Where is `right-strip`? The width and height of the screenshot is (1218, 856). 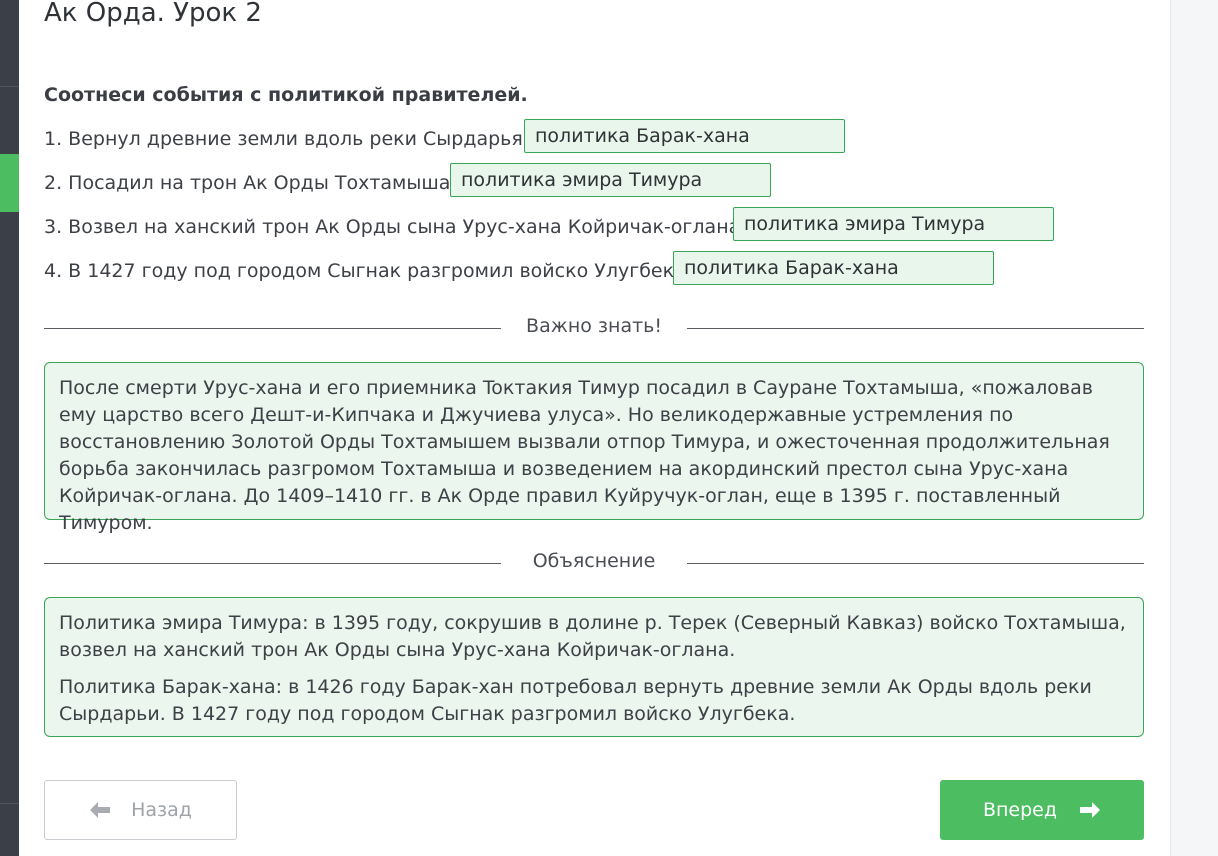
right-strip is located at coordinates (1194, 428).